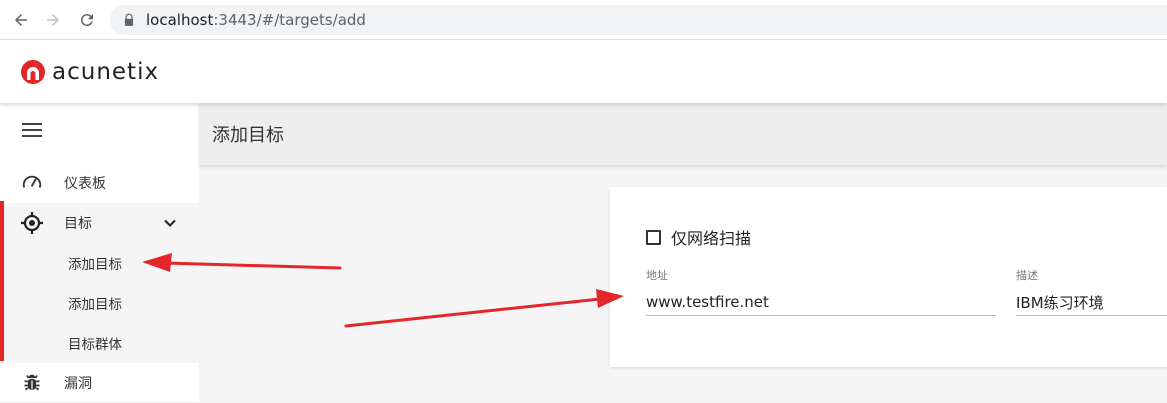  I want to click on sidebar-subitem-add-target: 添加目标, so click(99, 303).